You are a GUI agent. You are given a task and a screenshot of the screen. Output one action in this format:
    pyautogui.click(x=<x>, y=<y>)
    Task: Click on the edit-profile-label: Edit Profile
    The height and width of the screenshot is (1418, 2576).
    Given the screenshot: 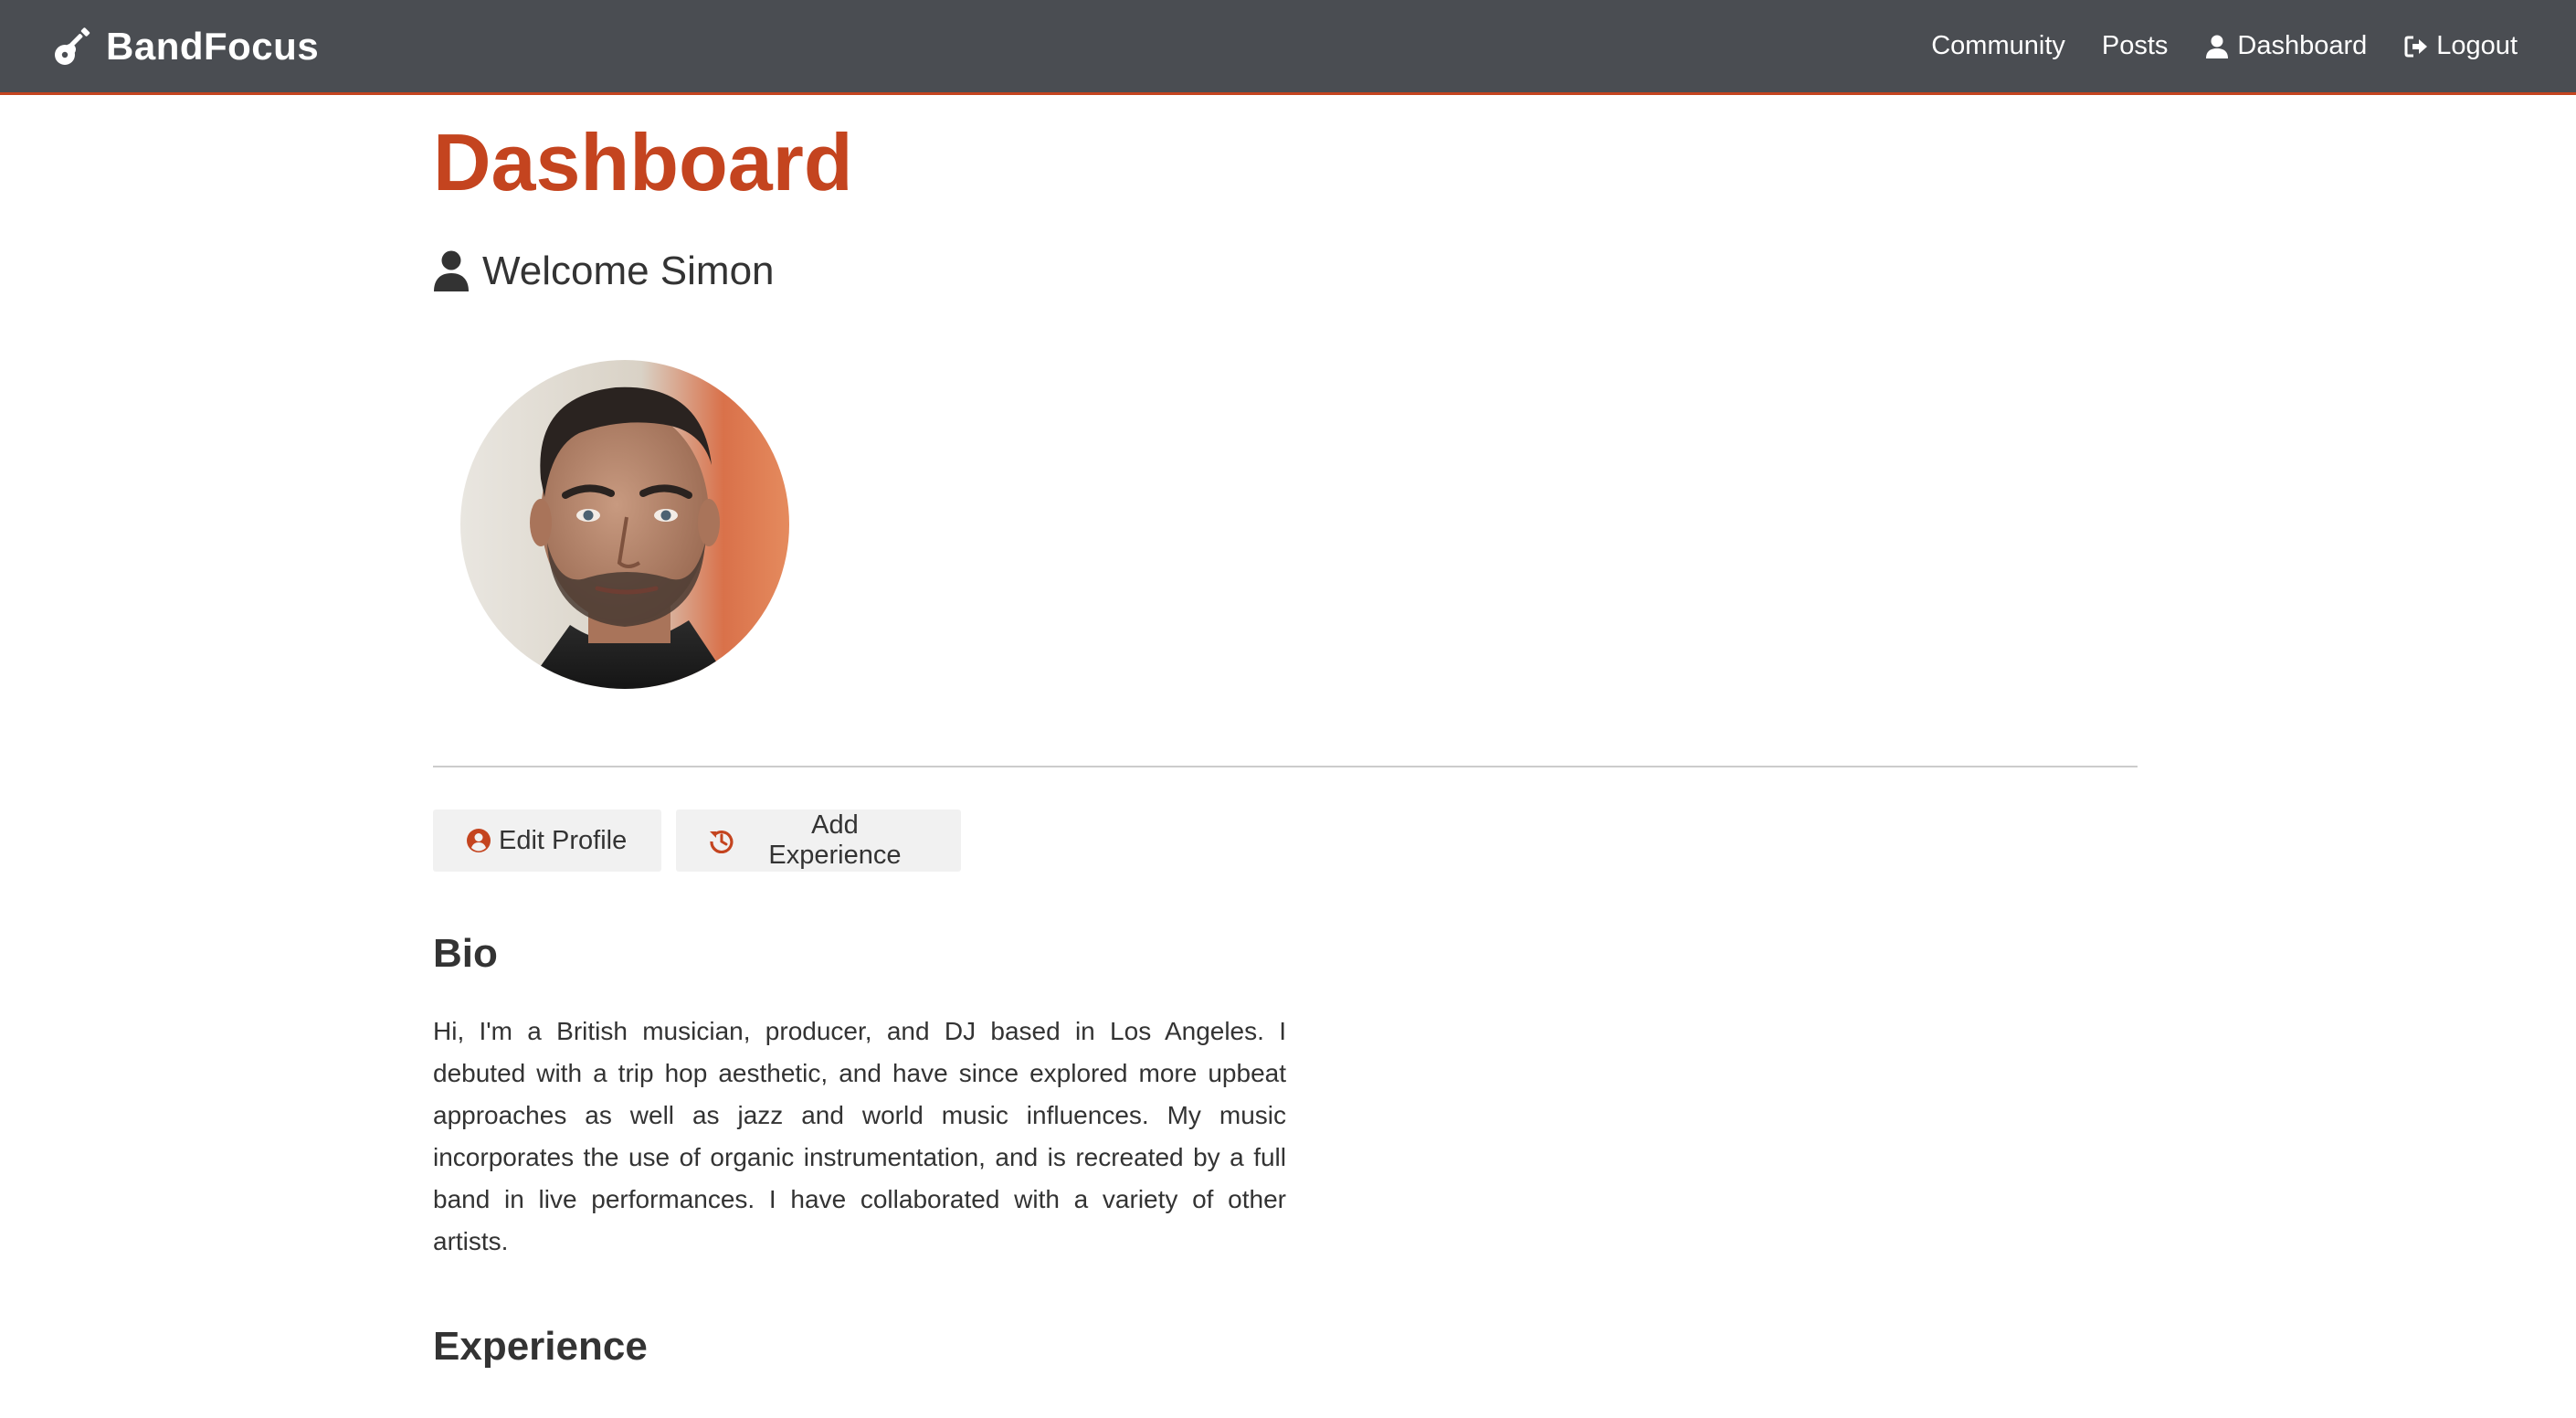 What is the action you would take?
    pyautogui.click(x=563, y=840)
    